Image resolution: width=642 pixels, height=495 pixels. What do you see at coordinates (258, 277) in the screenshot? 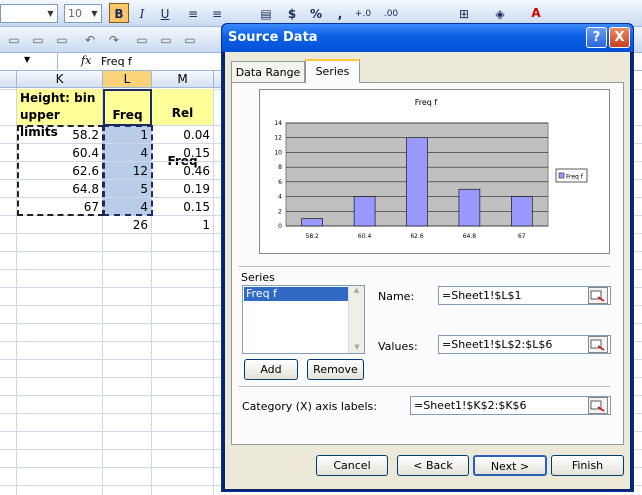
I see `series-group-label: Series` at bounding box center [258, 277].